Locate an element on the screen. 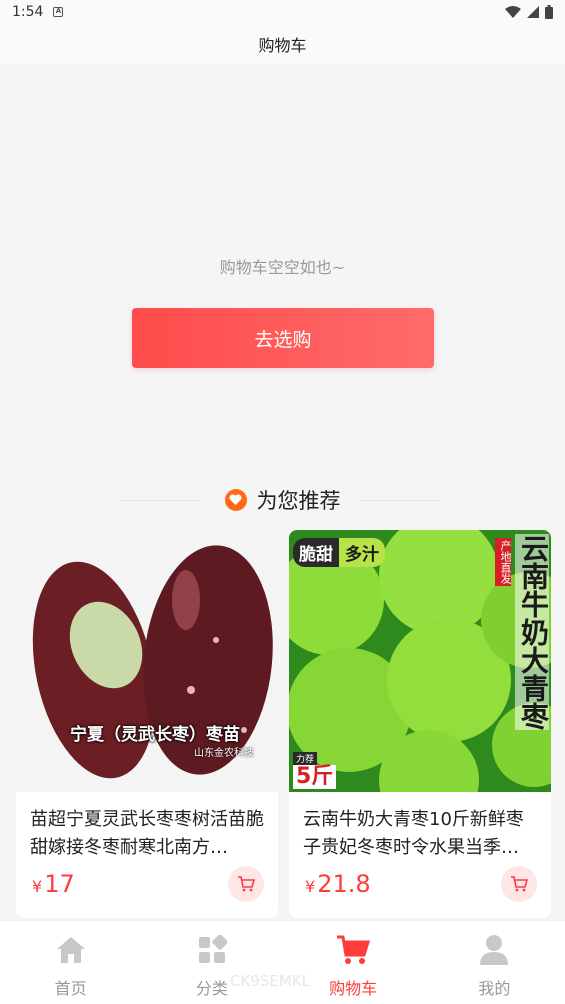 The image size is (565, 1004). badge-right: 多汁 is located at coordinates (362, 552).